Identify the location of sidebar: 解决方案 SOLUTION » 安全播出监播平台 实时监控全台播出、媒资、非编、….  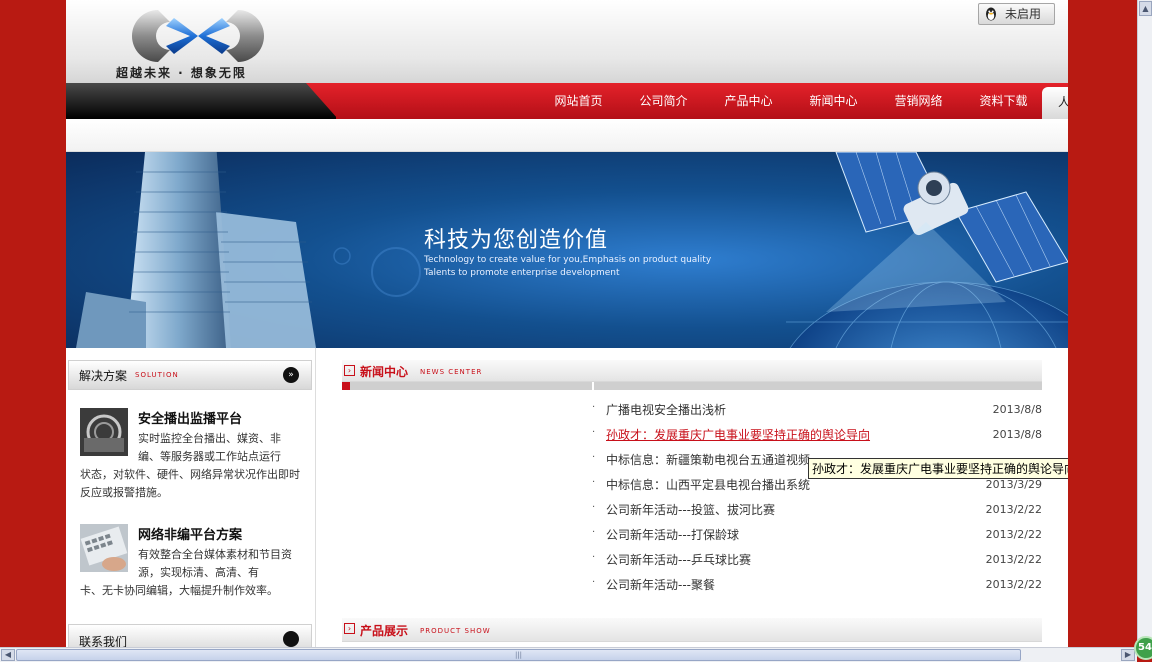
(191, 497).